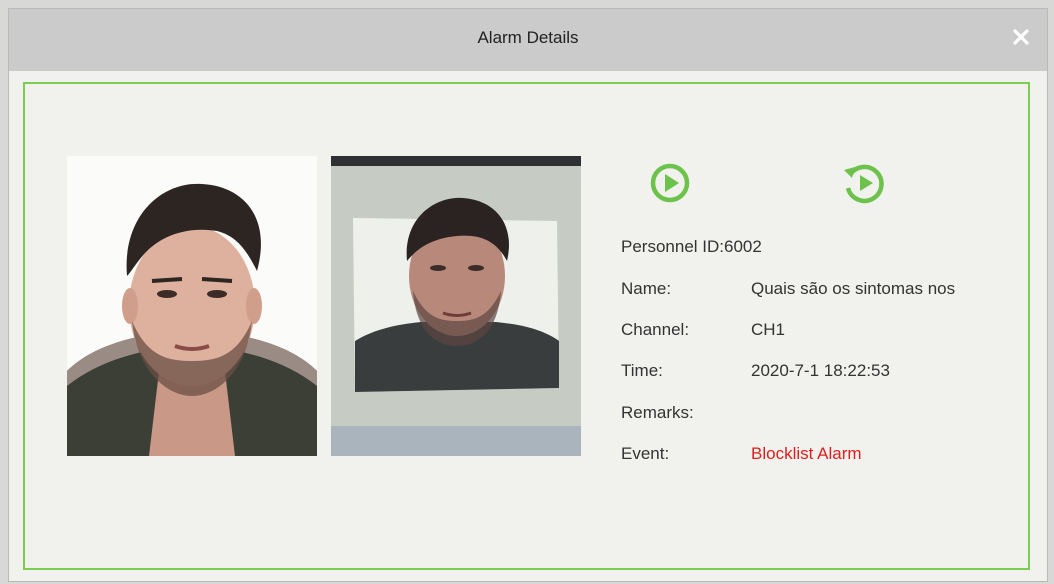 Image resolution: width=1054 pixels, height=584 pixels. I want to click on time-label: Time:, so click(642, 370).